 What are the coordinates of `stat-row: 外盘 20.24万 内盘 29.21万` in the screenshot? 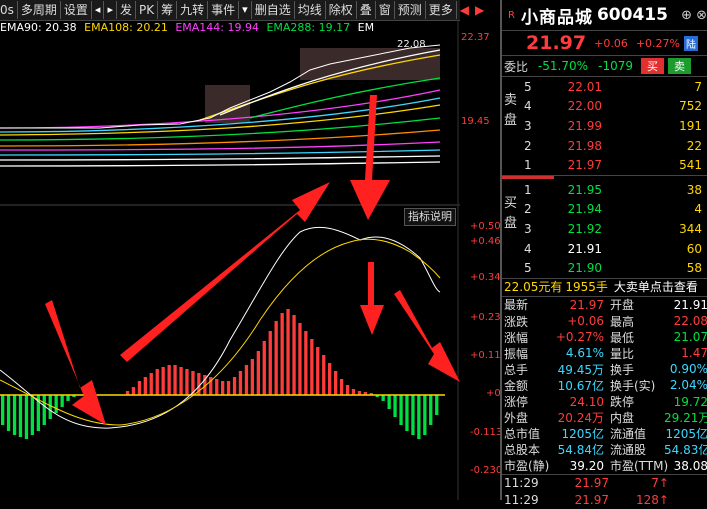 It's located at (604, 418).